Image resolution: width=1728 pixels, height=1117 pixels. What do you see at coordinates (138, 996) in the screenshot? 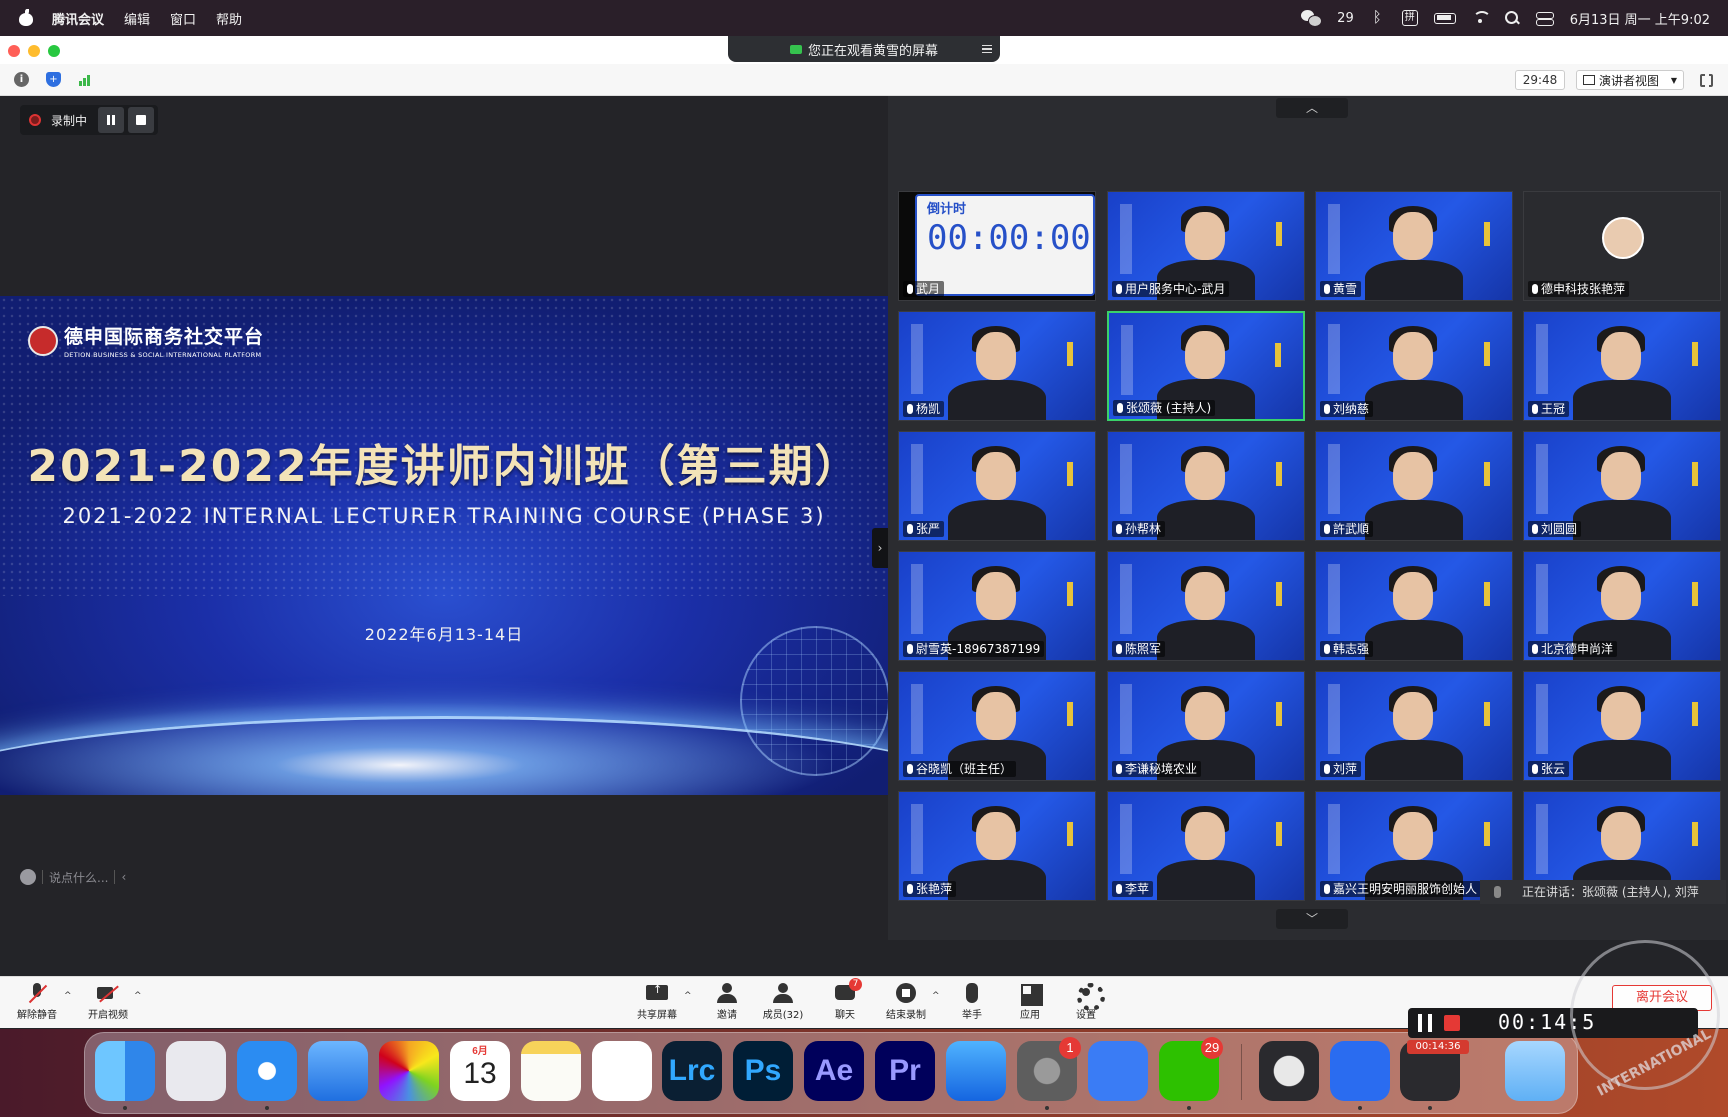
I see `video-options-chevron-icon: ^` at bounding box center [138, 996].